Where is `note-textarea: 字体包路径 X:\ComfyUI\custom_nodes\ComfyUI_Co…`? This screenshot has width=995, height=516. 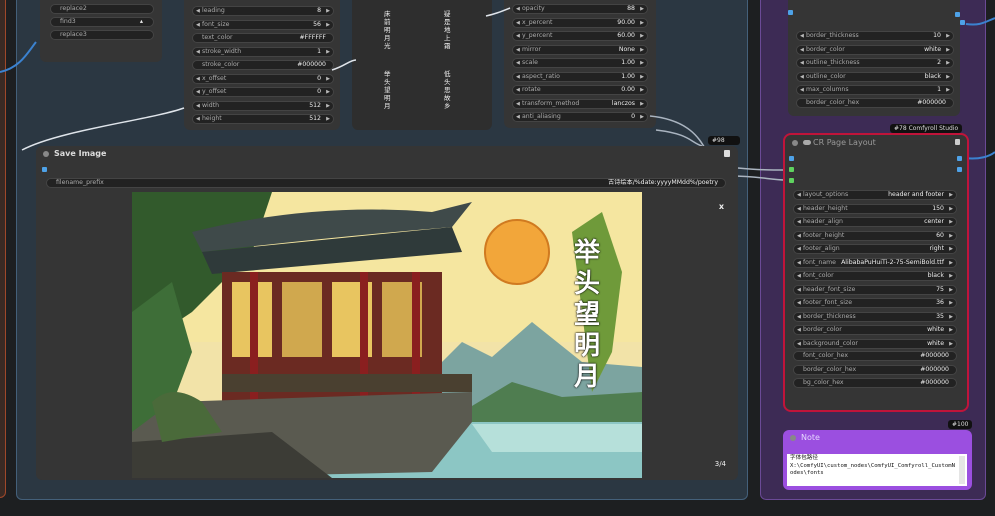 note-textarea: 字体包路径 X:\ComfyUI\custom_nodes\ComfyUI_Co… is located at coordinates (877, 470).